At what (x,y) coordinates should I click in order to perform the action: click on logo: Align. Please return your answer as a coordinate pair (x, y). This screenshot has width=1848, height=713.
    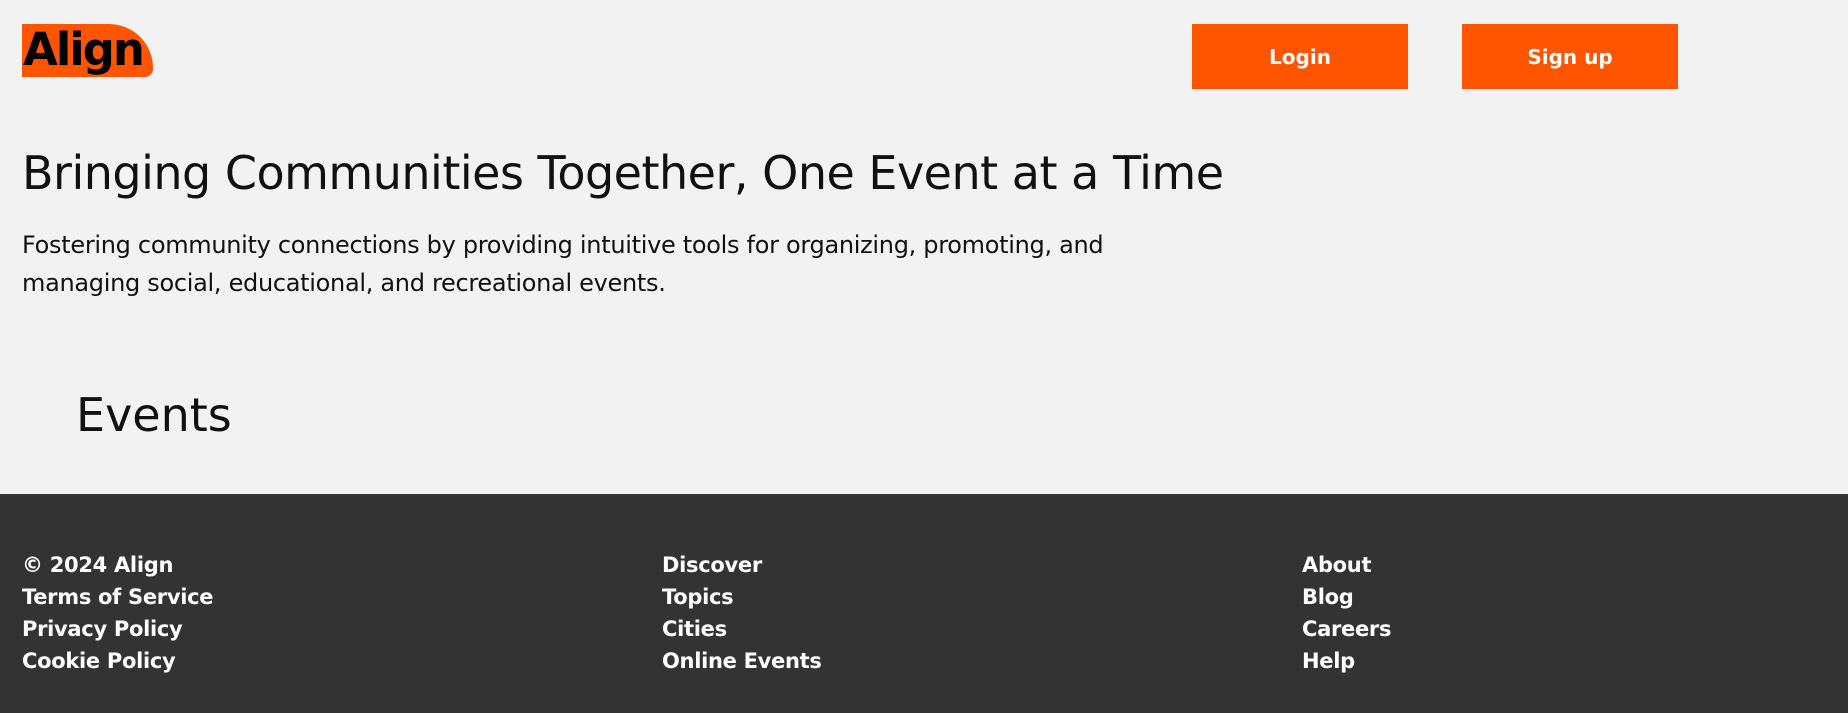
    Looking at the image, I should click on (87, 50).